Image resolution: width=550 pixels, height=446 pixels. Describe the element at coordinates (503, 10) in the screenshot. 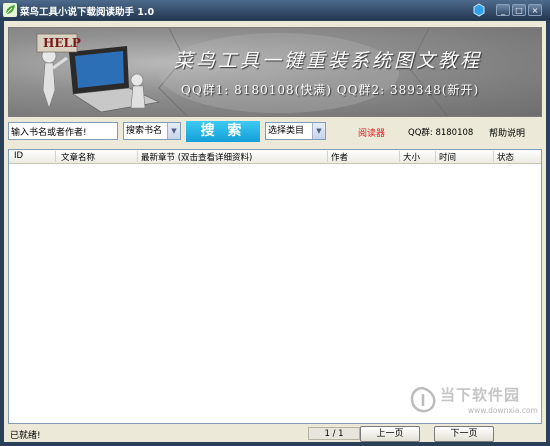

I see `minimize-button: _` at that location.